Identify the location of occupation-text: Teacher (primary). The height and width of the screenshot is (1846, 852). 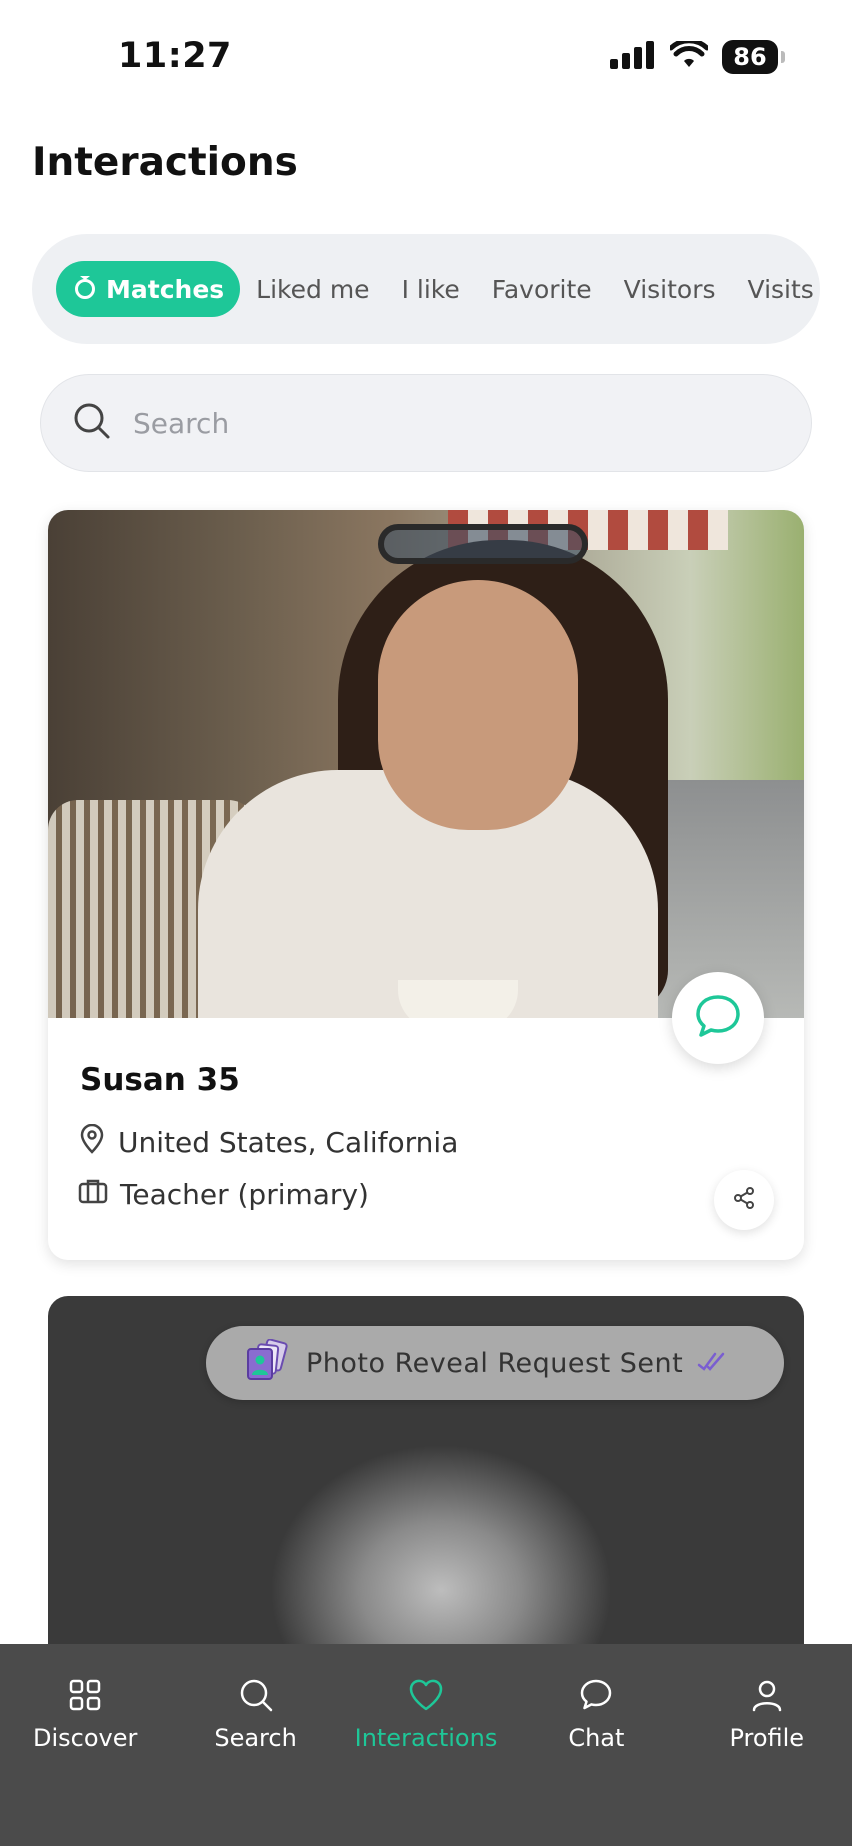
(244, 1194).